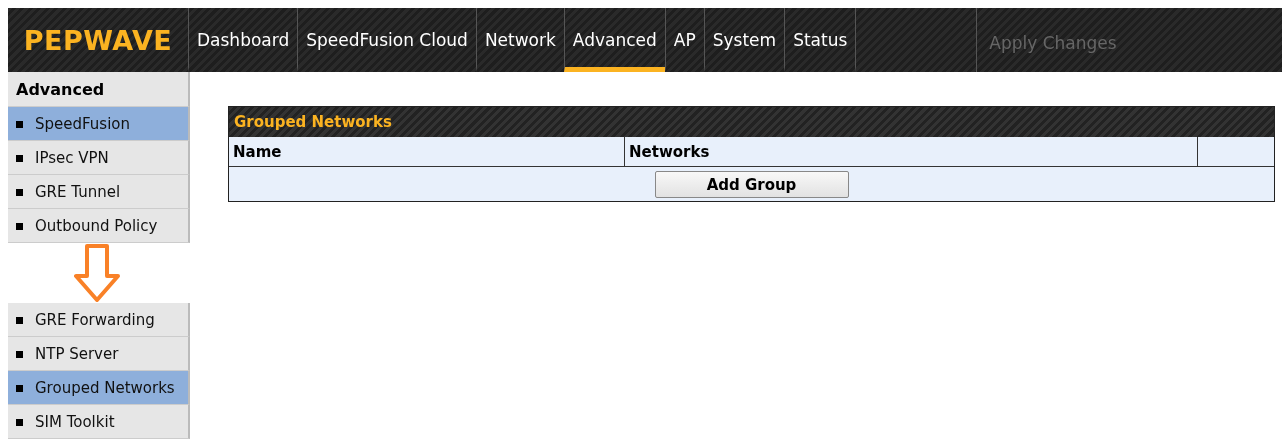  I want to click on nav-tab: SpeedFusion Cloud, so click(386, 40).